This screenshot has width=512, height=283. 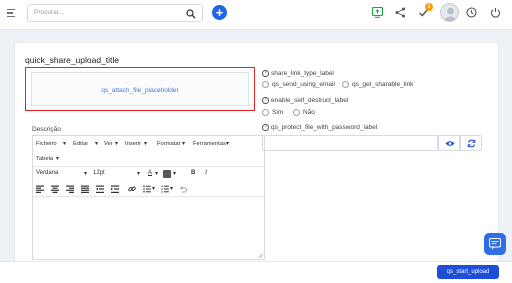 What do you see at coordinates (116, 144) in the screenshot?
I see `menu-view-caret: ▾` at bounding box center [116, 144].